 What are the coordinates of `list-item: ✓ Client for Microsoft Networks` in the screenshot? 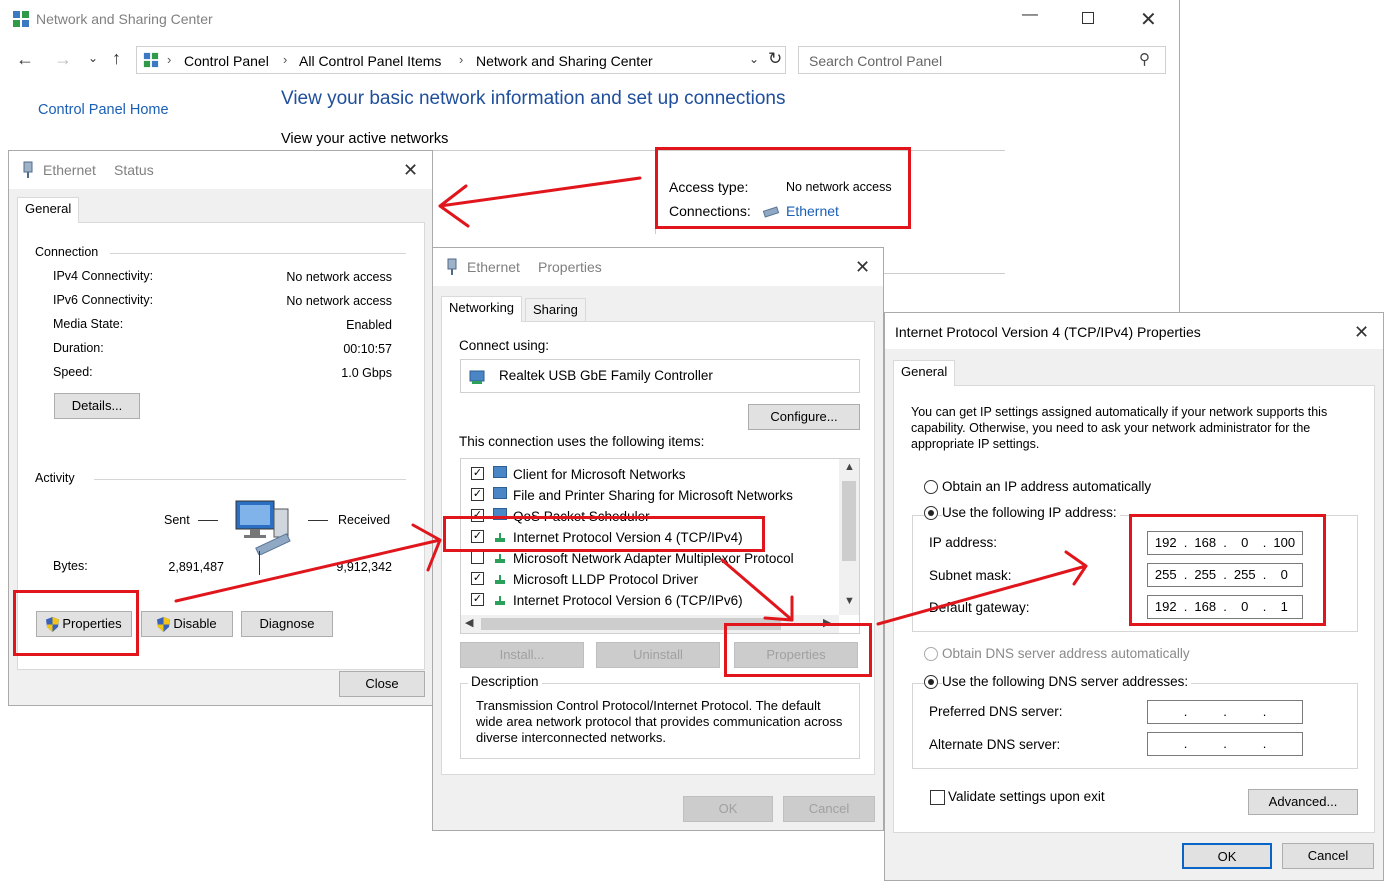 It's located at (647, 473).